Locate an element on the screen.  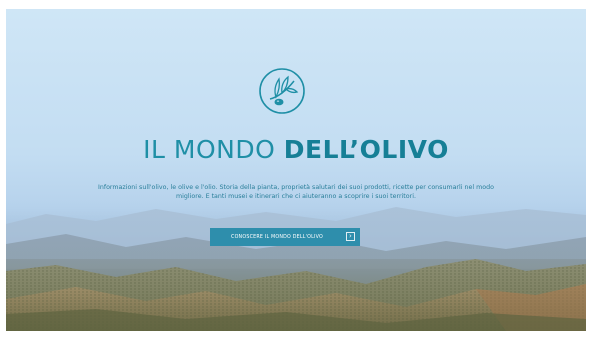
discover-button-label: CONOSCERE IL MONDO DELL'OLIVO is located at coordinates (277, 237).